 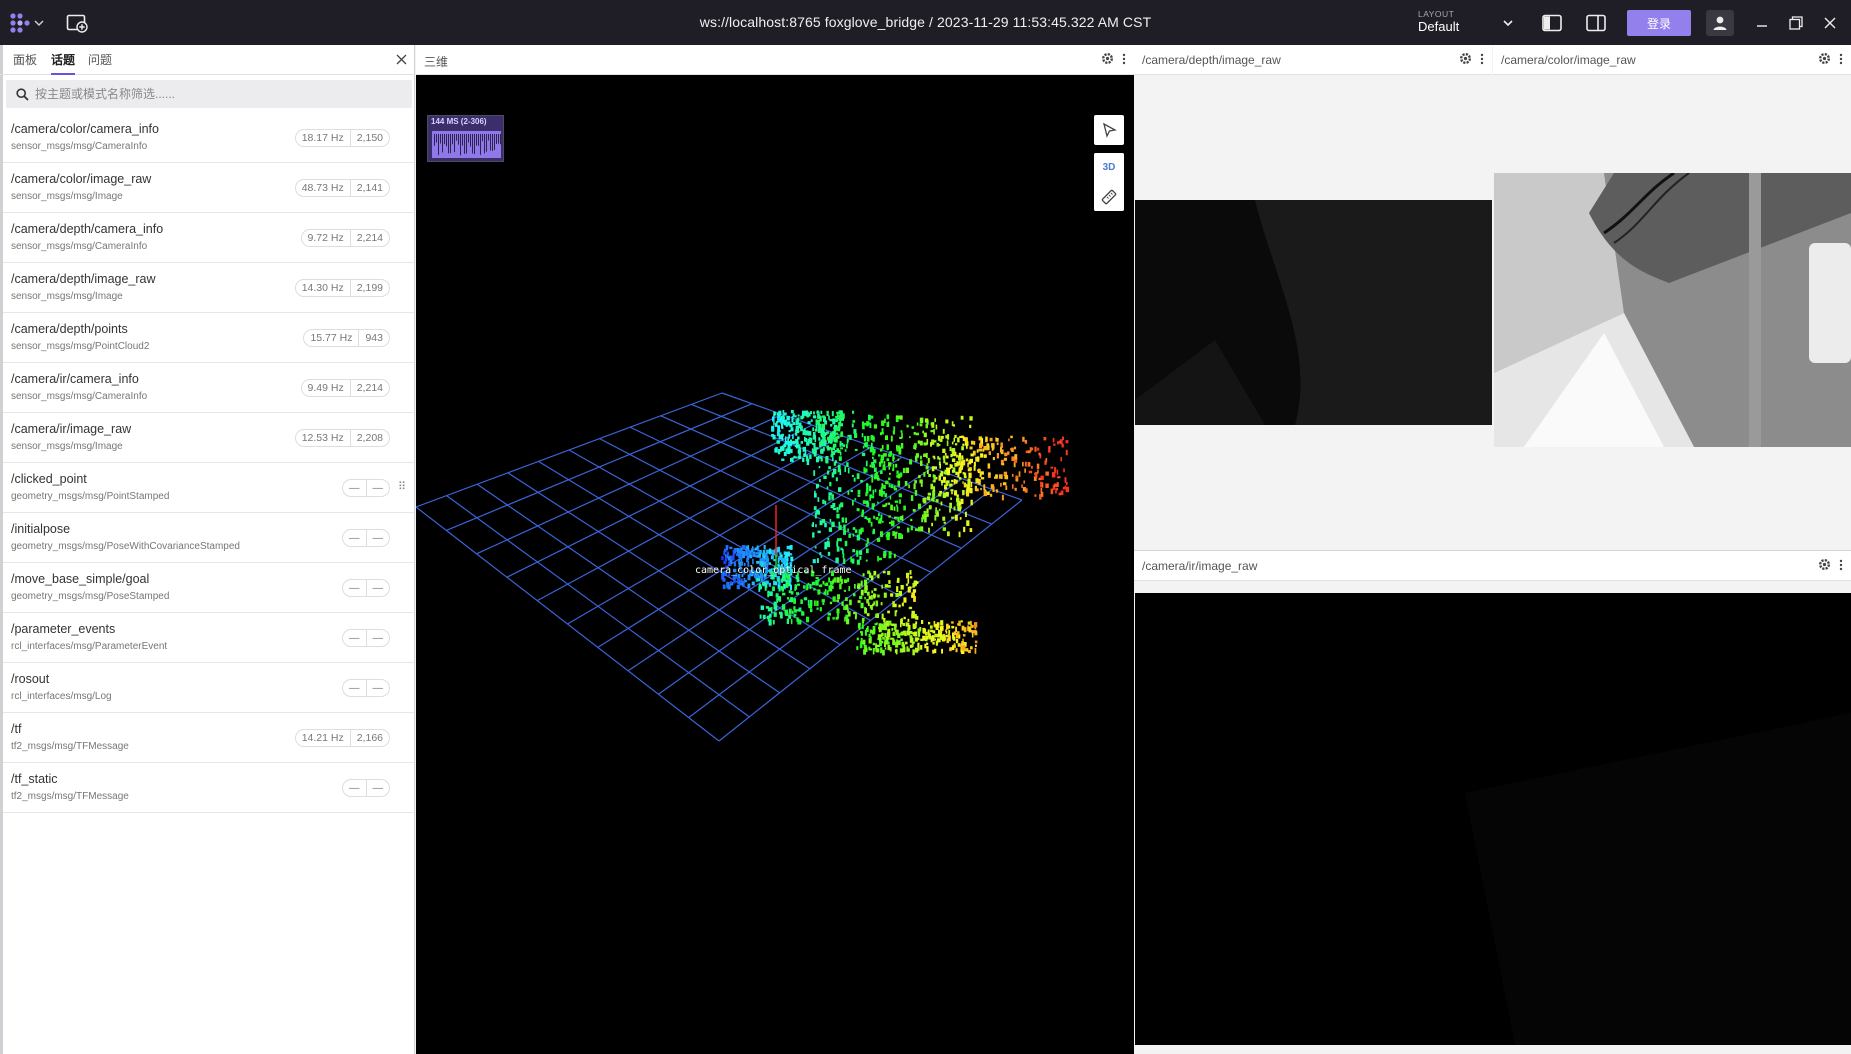 I want to click on panel-title: /camera/ir/image_raw, so click(x=1200, y=566).